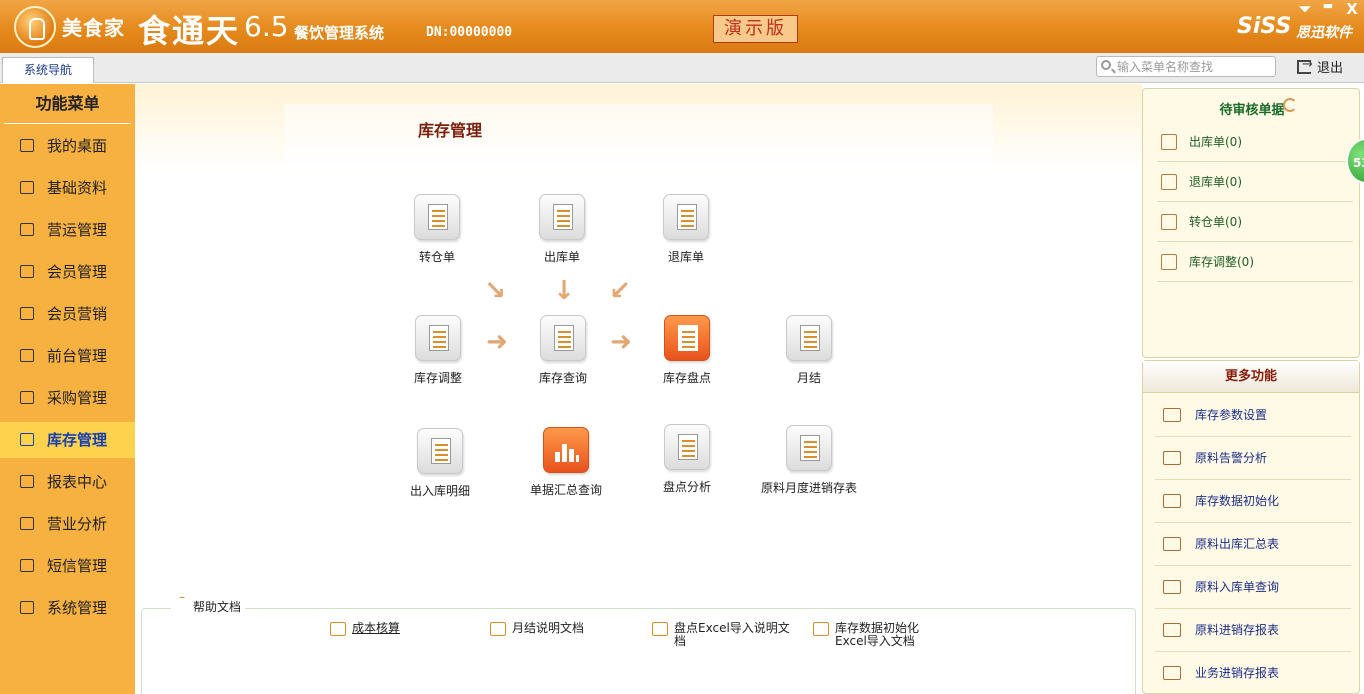 Image resolution: width=1364 pixels, height=694 pixels. What do you see at coordinates (687, 338) in the screenshot?
I see `checklist-icon` at bounding box center [687, 338].